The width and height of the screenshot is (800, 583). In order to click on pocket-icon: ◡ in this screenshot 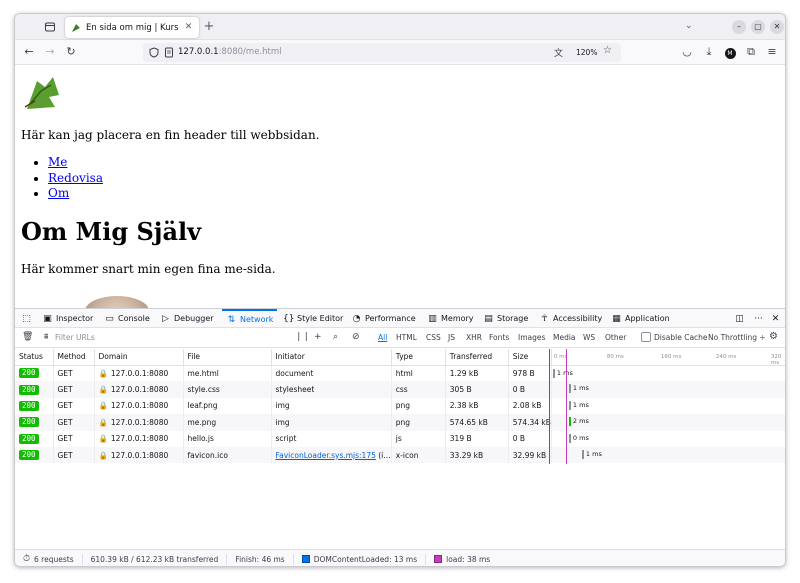, I will do `click(687, 52)`.